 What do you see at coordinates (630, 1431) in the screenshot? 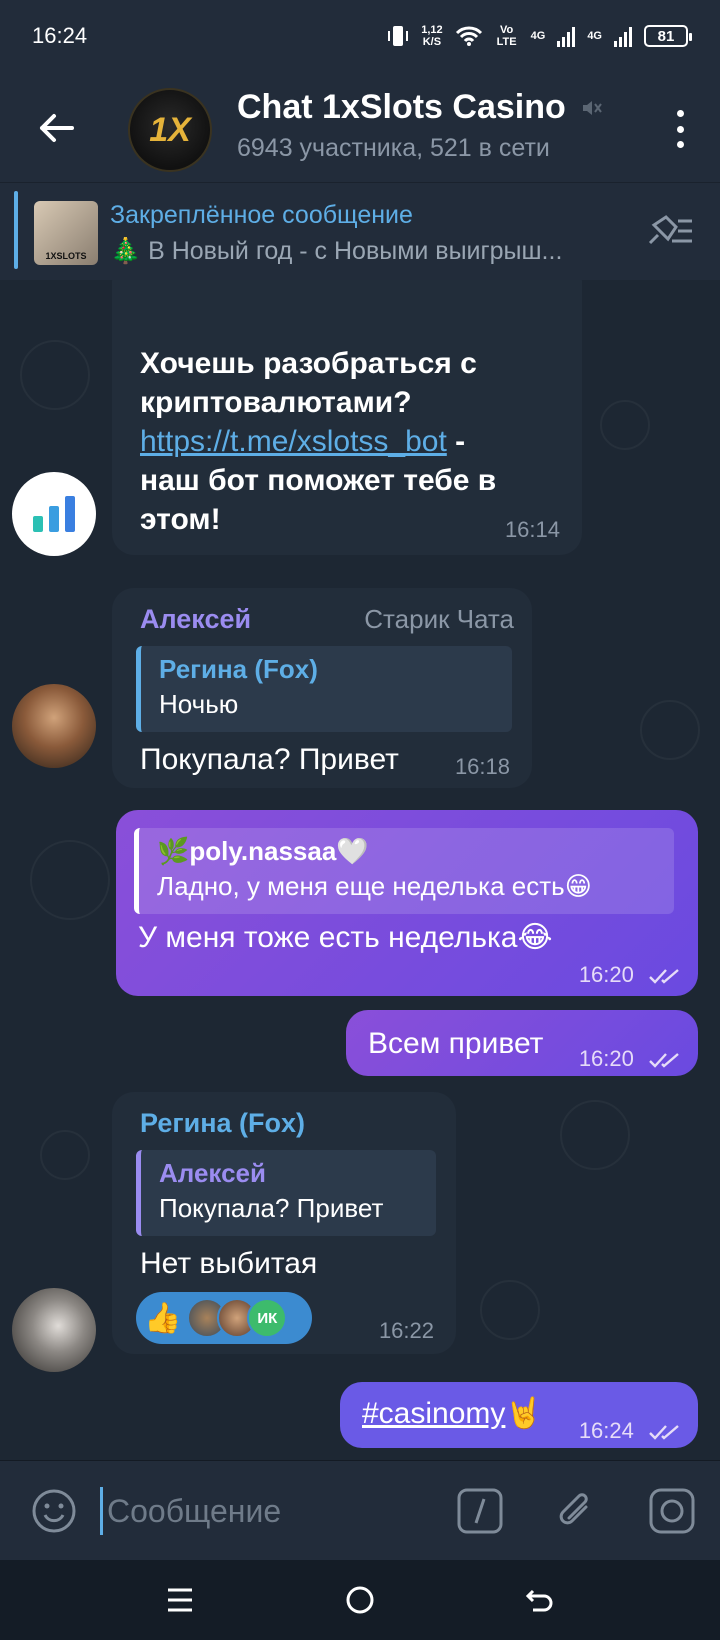
I see `message-time: 16:24` at bounding box center [630, 1431].